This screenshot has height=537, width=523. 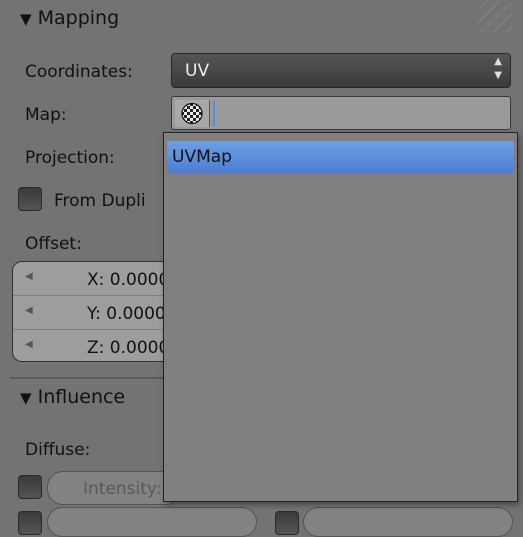 I want to click on checker-sphere-icon, so click(x=192, y=113).